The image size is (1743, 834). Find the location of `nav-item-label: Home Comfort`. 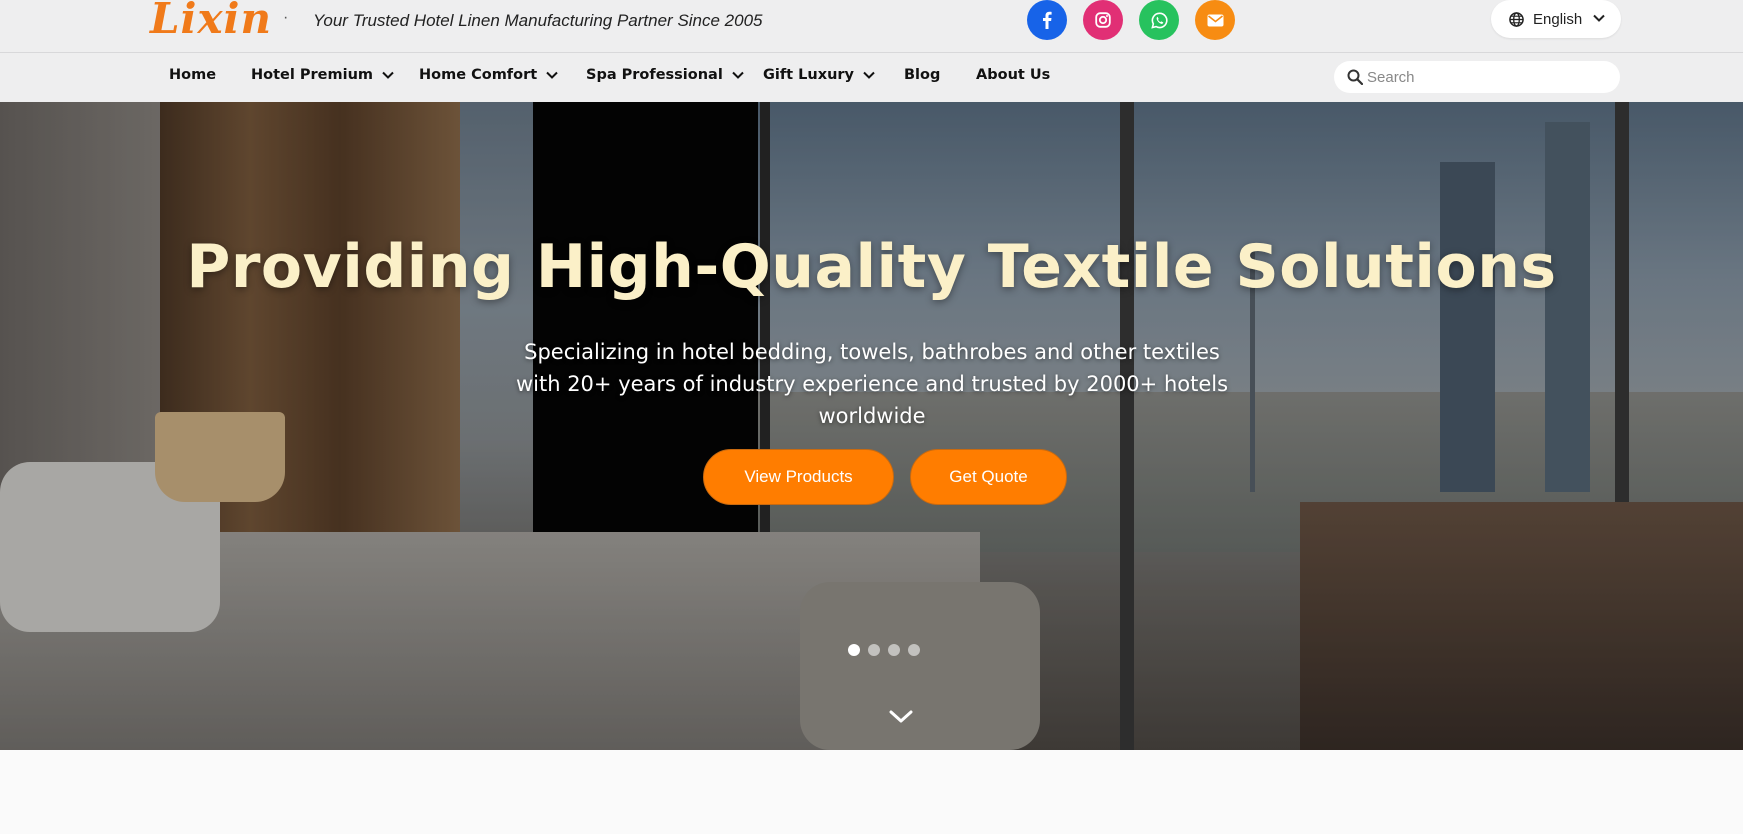

nav-item-label: Home Comfort is located at coordinates (478, 75).